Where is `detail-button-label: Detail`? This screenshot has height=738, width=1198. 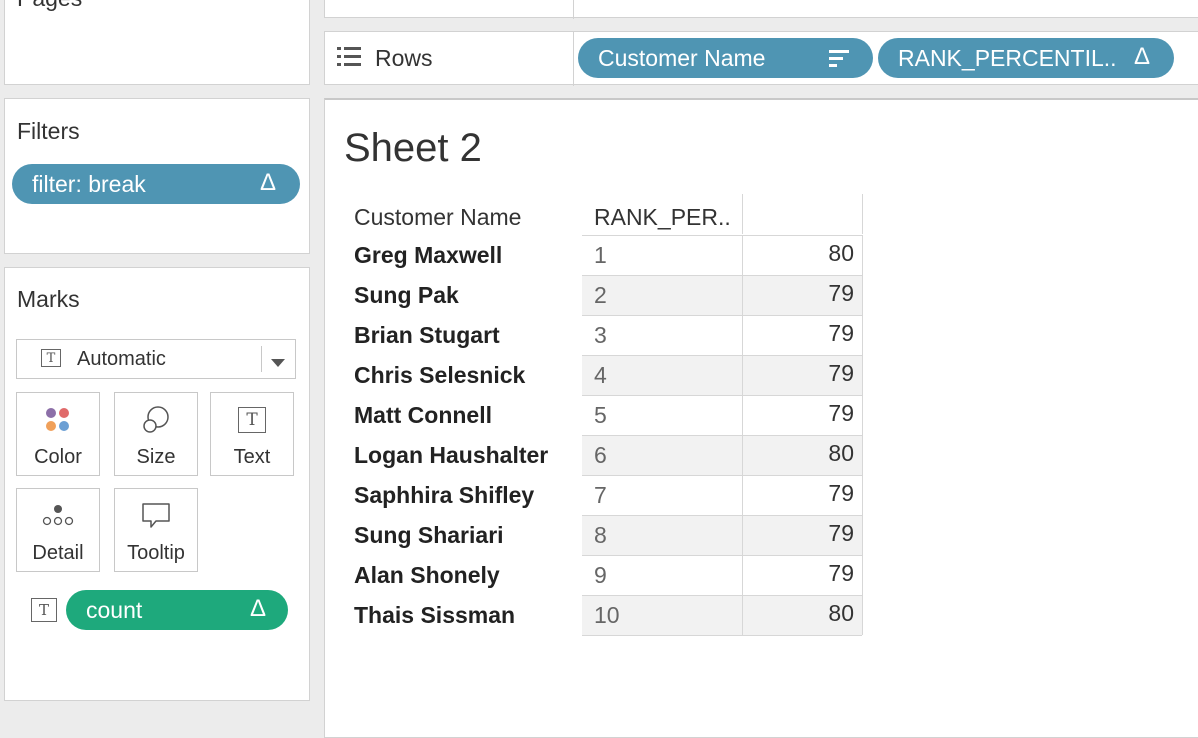
detail-button-label: Detail is located at coordinates (58, 553).